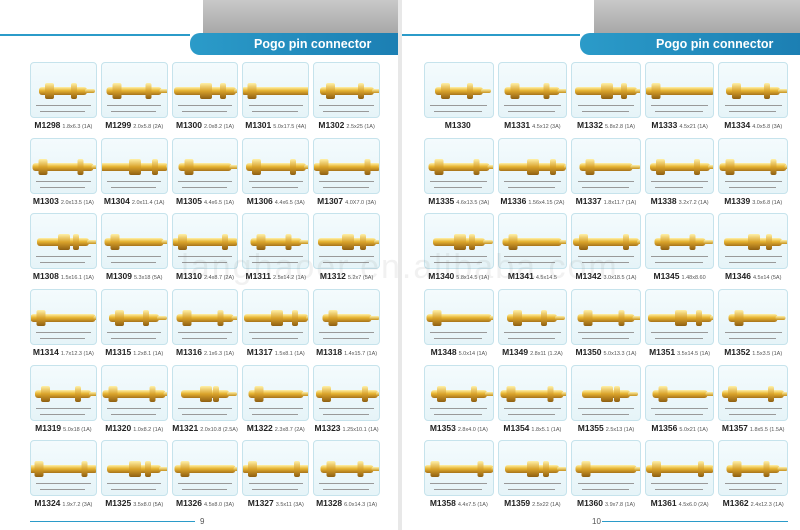 The image size is (800, 530). Describe the element at coordinates (148, 202) in the screenshot. I see `product-spec: 2.0x11.4 (1A)` at that location.